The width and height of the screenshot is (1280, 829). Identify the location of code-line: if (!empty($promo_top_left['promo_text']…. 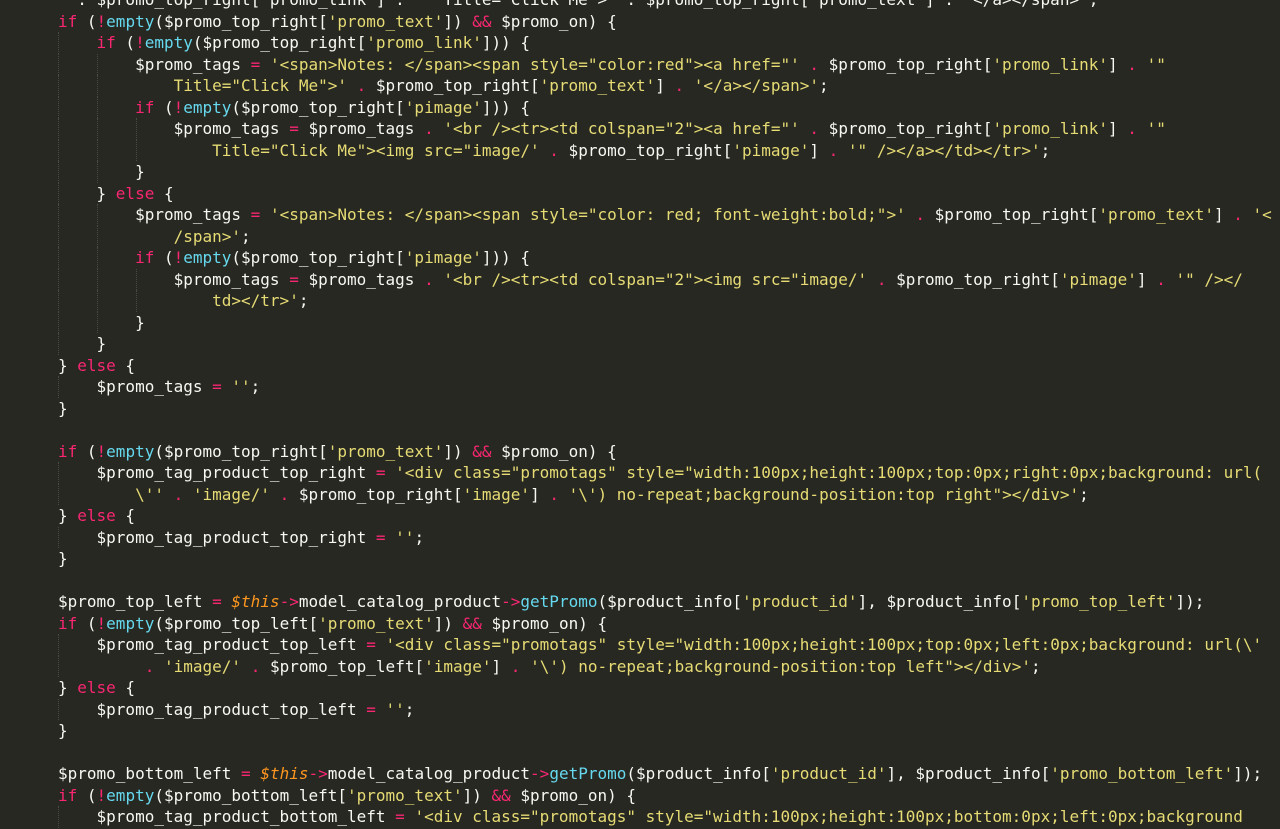
(636, 624).